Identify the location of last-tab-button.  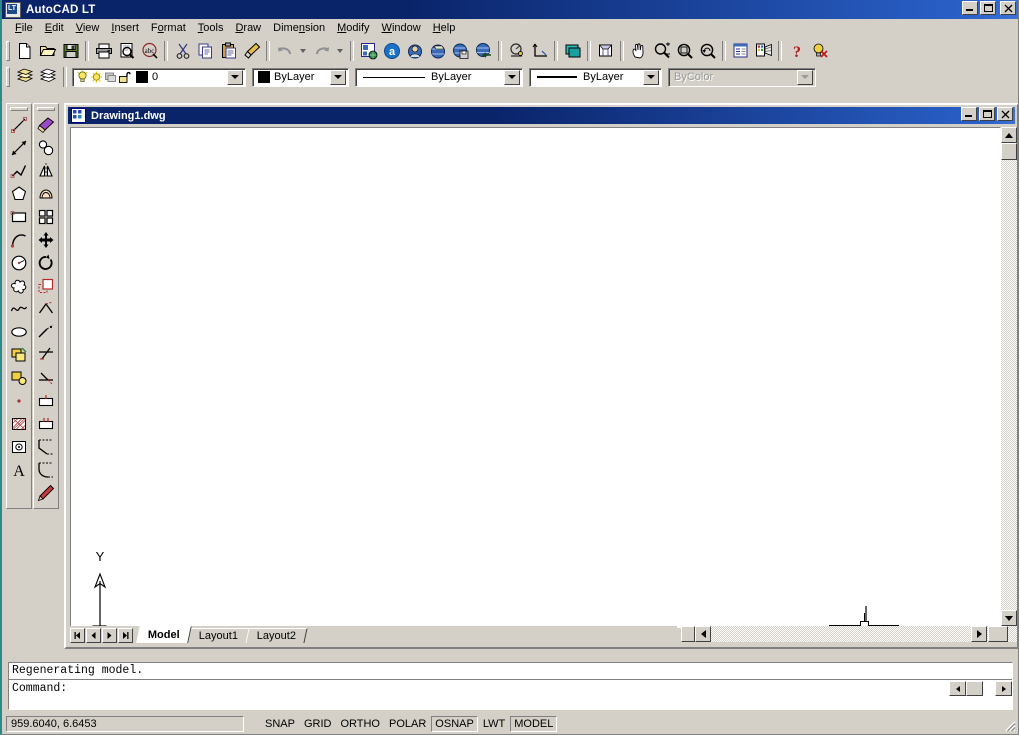
(125, 635).